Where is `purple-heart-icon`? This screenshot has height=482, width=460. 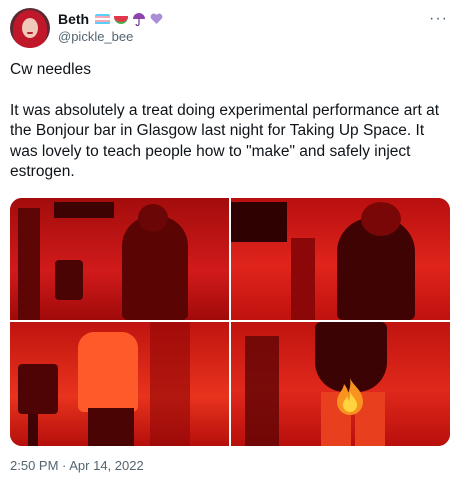 purple-heart-icon is located at coordinates (156, 18).